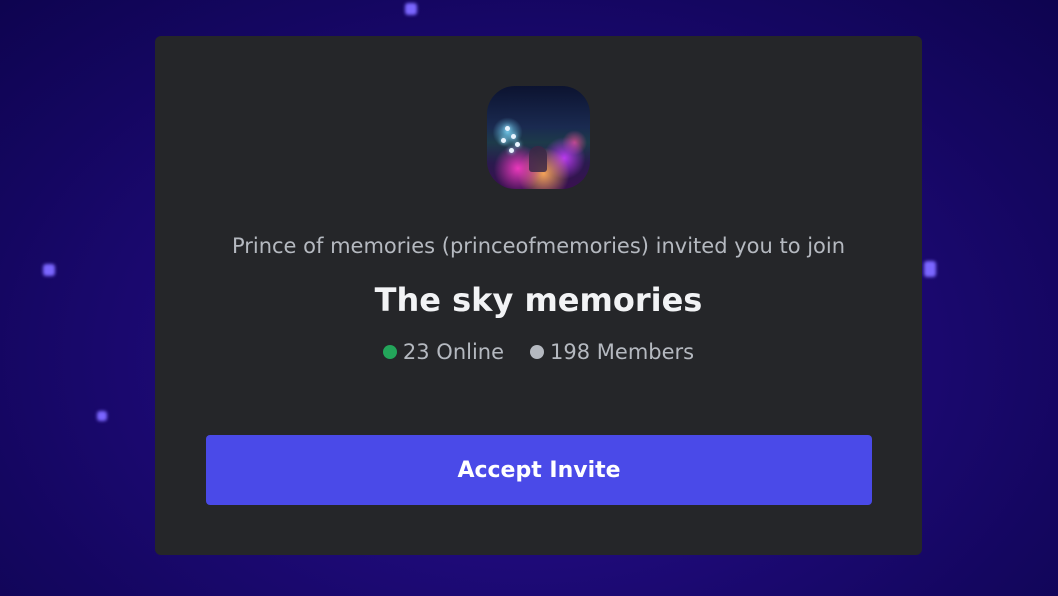 The image size is (1058, 596). I want to click on accept-invite-button: Accept Invite, so click(539, 470).